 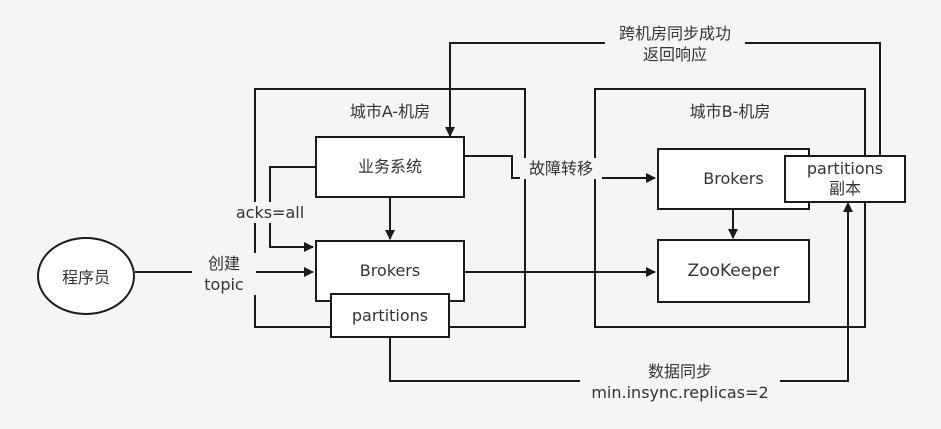 What do you see at coordinates (561, 168) in the screenshot?
I see `failover-label: 故障转移` at bounding box center [561, 168].